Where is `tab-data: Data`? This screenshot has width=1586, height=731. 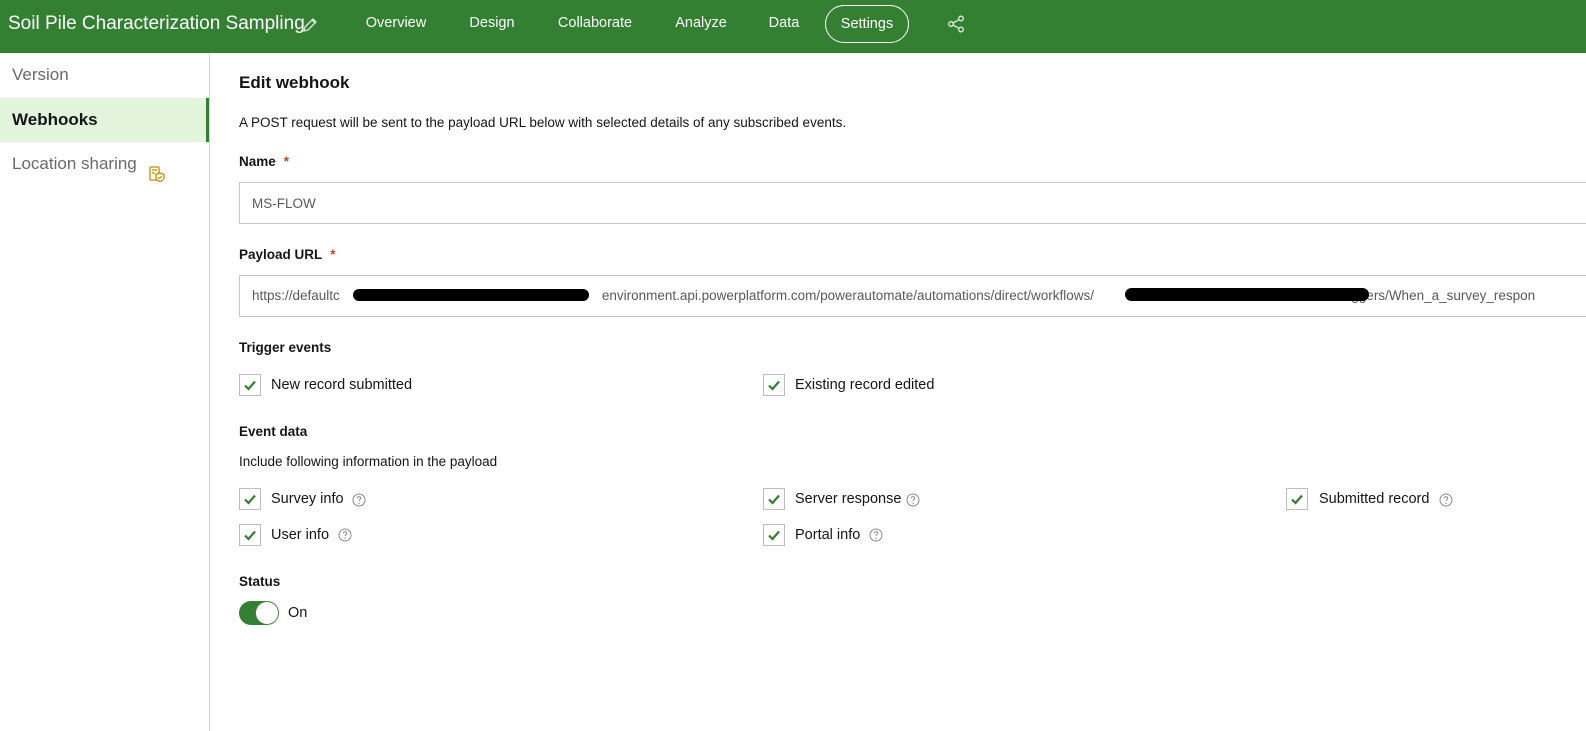
tab-data: Data is located at coordinates (784, 23).